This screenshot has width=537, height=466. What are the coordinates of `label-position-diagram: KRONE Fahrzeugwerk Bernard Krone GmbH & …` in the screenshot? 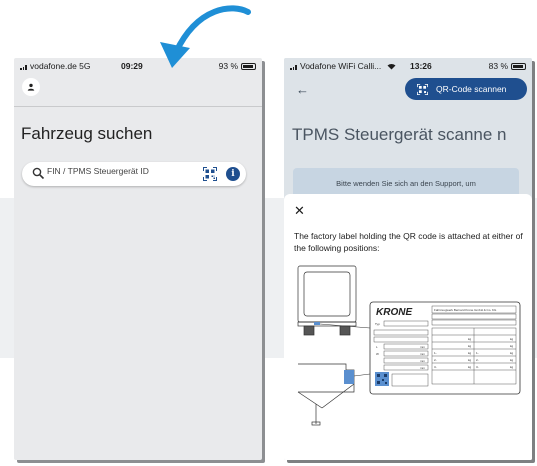 It's located at (409, 345).